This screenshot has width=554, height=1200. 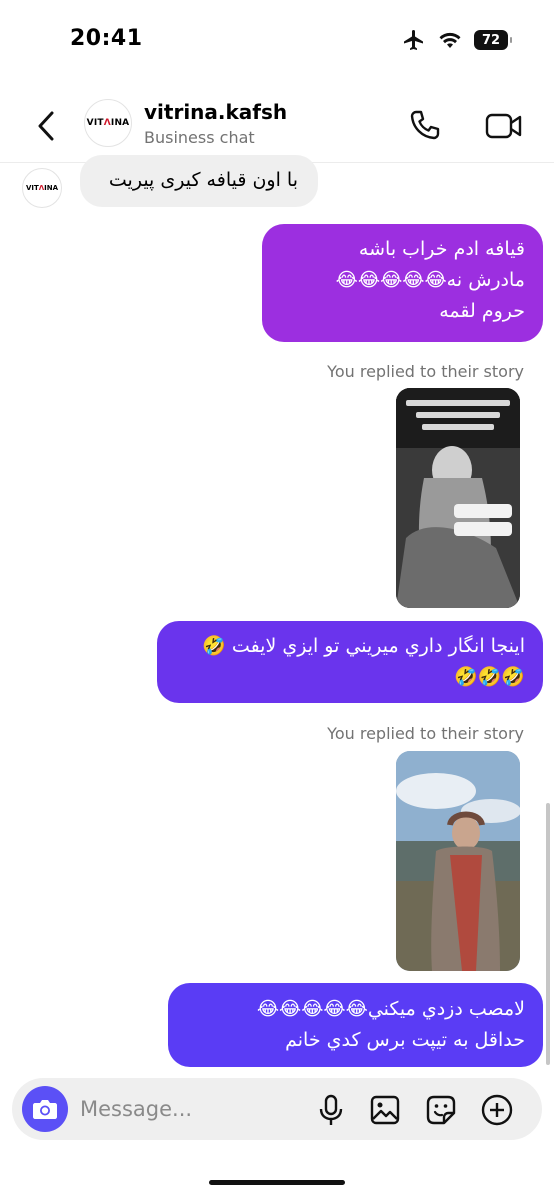 I want to click on call-button, so click(x=424, y=126).